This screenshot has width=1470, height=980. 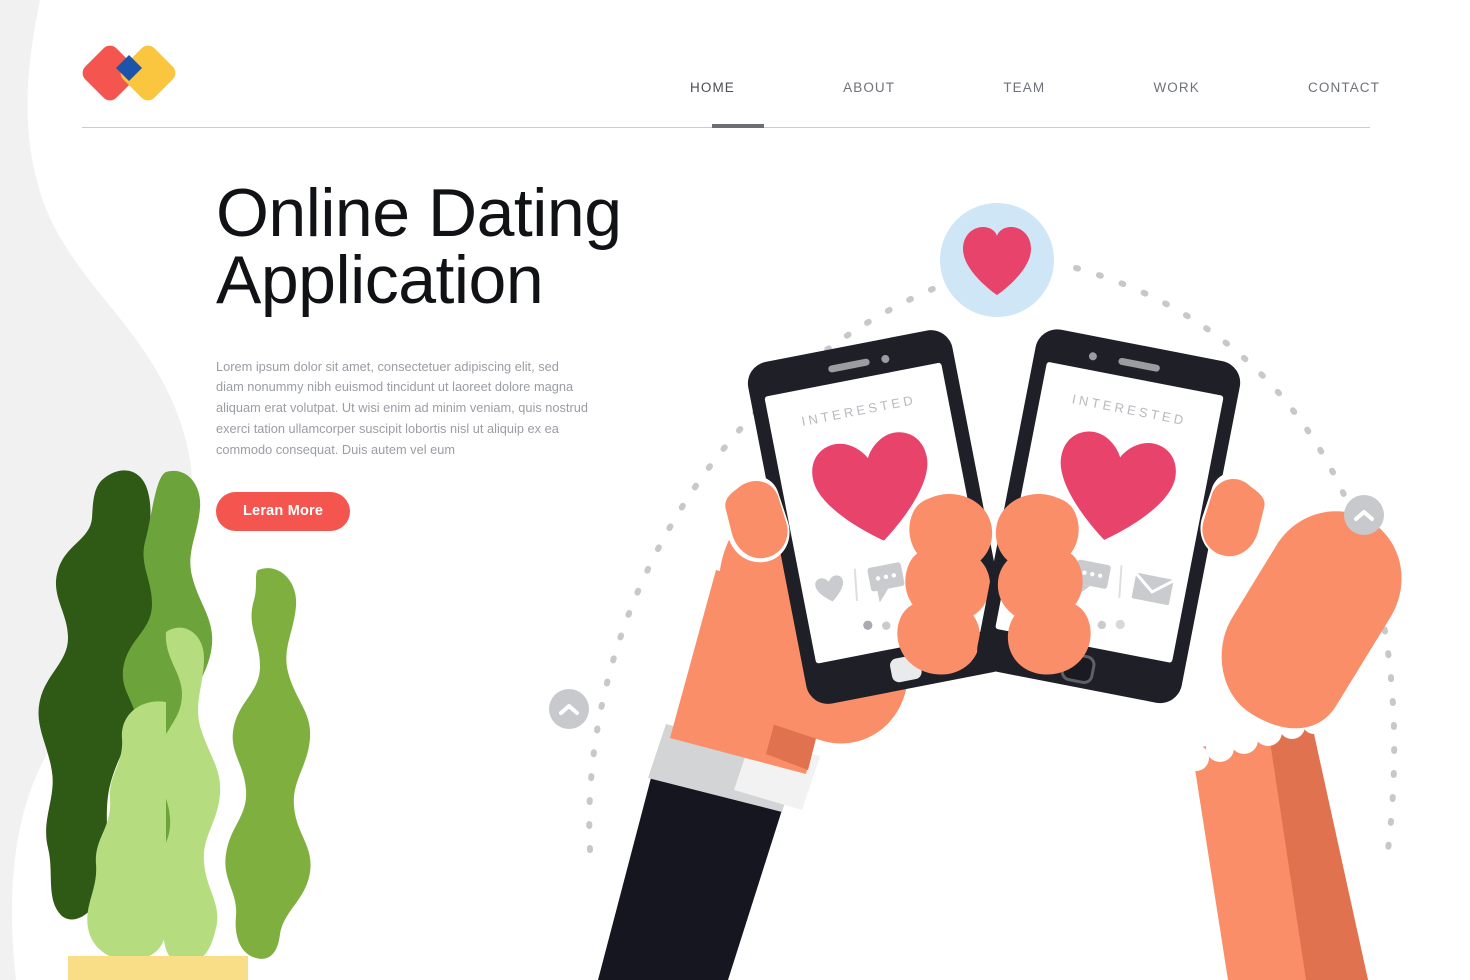 What do you see at coordinates (186, 795) in the screenshot?
I see `plant-leaf-light` at bounding box center [186, 795].